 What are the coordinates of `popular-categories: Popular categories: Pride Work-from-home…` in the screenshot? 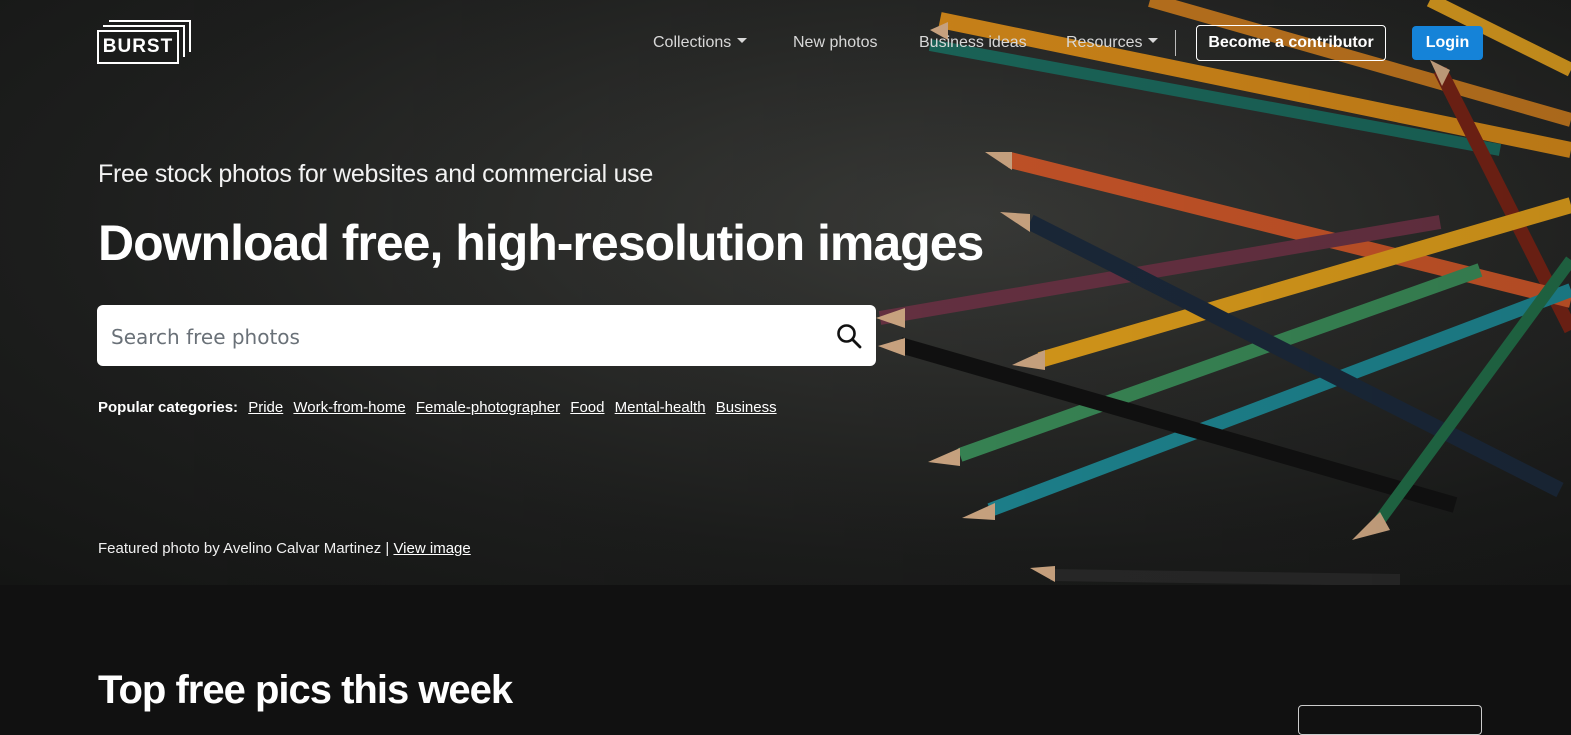 It's located at (440, 407).